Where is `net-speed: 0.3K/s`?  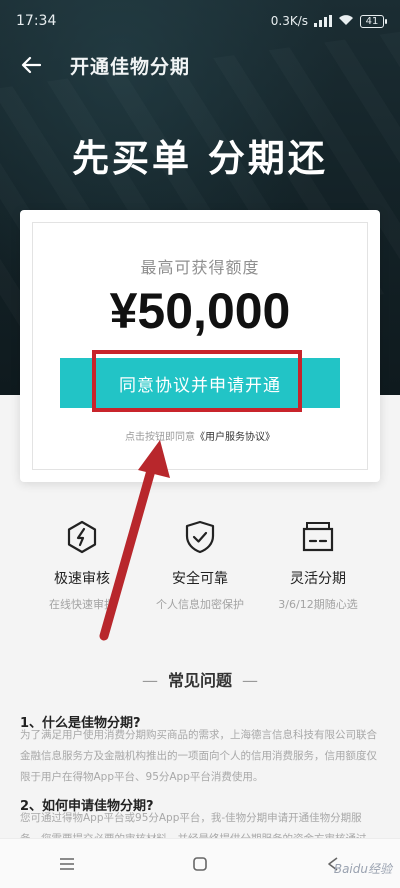 net-speed: 0.3K/s is located at coordinates (289, 21).